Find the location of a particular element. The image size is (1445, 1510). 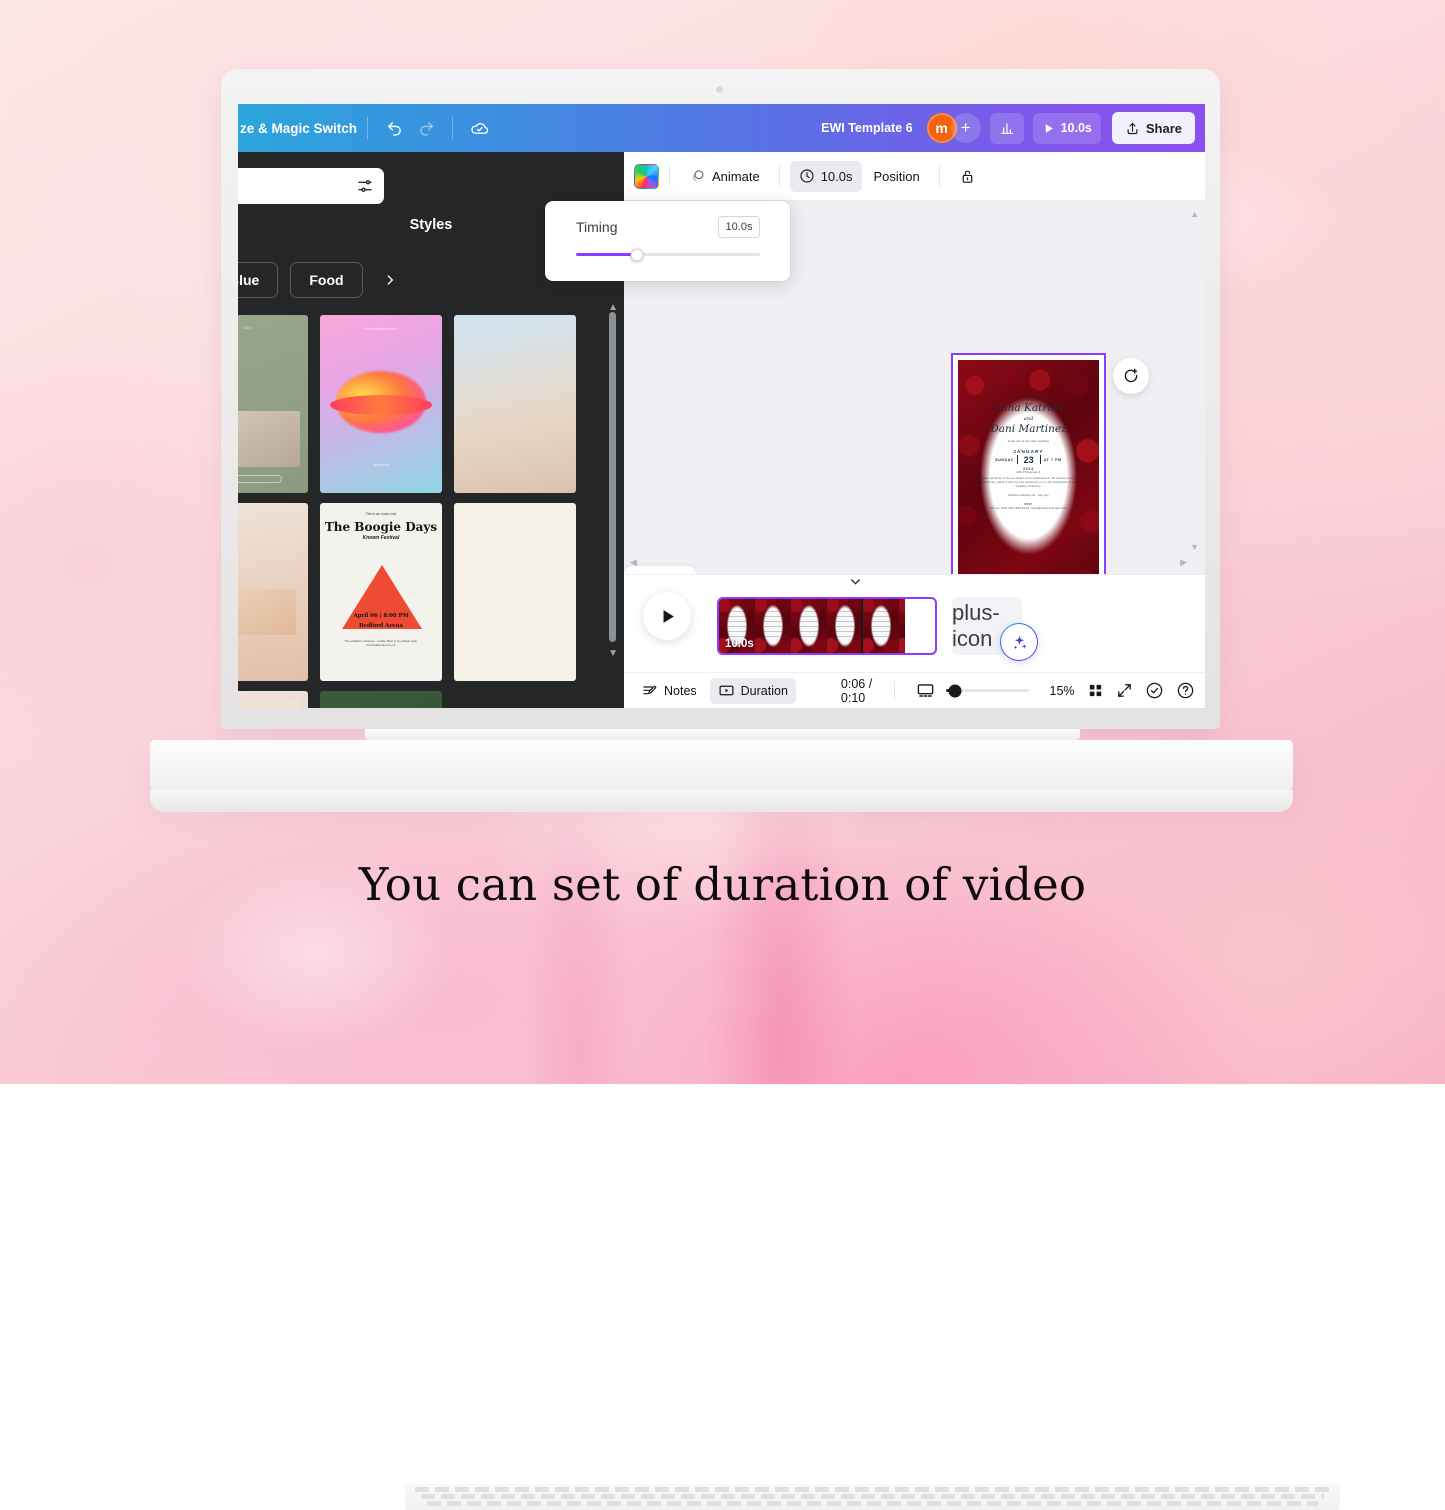

style-chip-blue-label: Blue is located at coordinates (248, 280).